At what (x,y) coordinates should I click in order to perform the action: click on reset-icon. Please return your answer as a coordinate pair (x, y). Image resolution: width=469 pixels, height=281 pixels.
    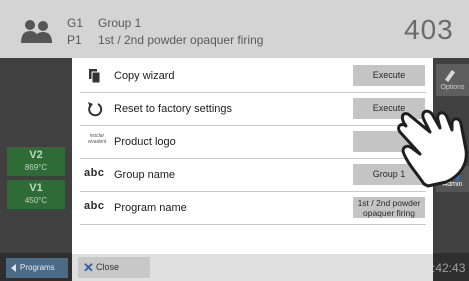
    Looking at the image, I should click on (95, 109).